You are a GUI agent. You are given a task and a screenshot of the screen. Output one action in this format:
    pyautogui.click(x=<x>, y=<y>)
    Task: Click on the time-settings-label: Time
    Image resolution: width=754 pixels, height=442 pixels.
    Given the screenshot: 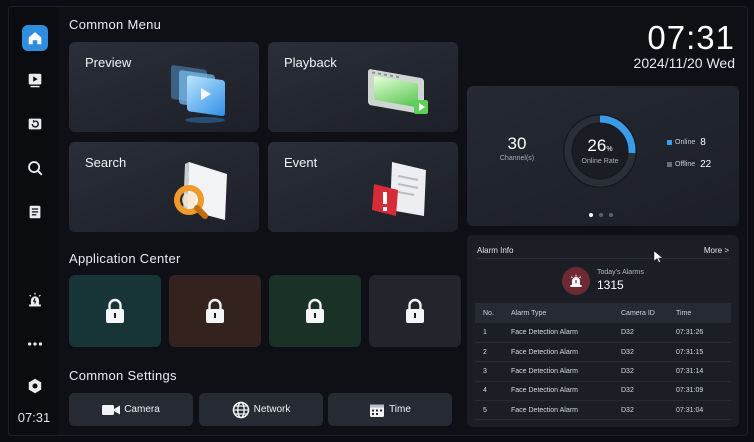 What is the action you would take?
    pyautogui.click(x=400, y=409)
    